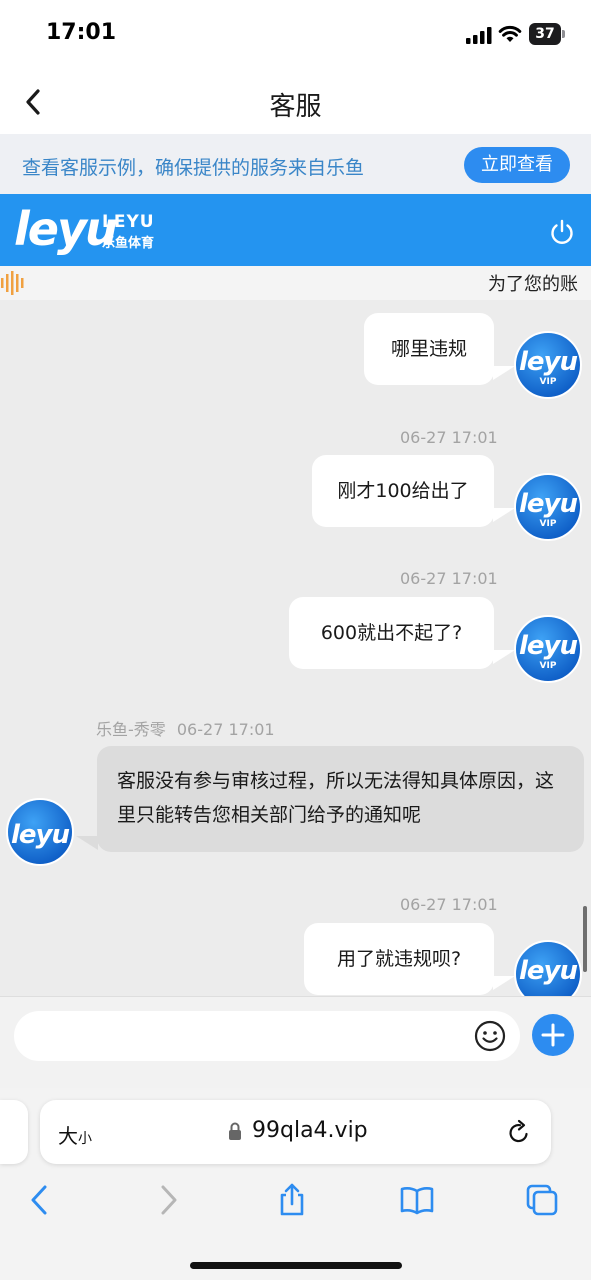 Image resolution: width=591 pixels, height=1280 pixels. Describe the element at coordinates (542, 1200) in the screenshot. I see `tabs-icon` at that location.